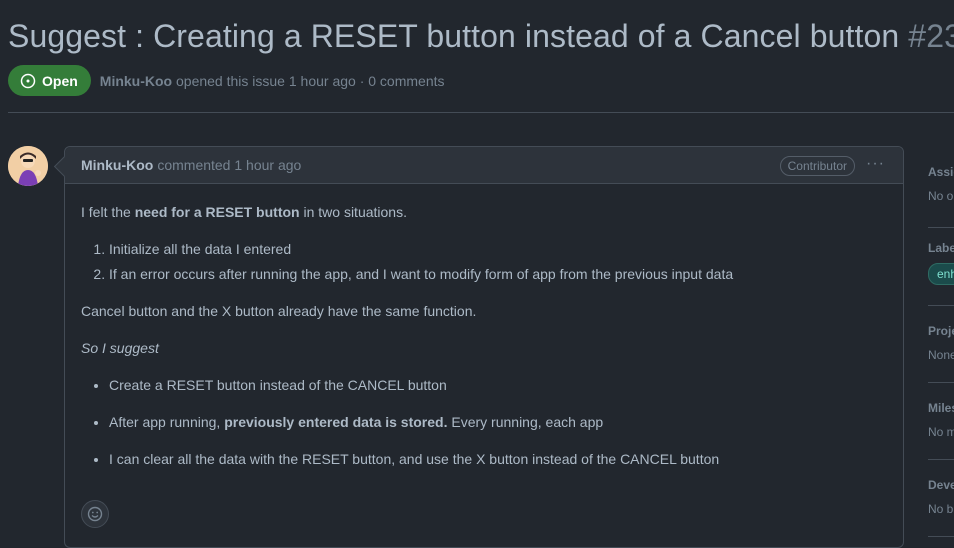 This screenshot has width=954, height=548. I want to click on sidebar-development: Deve No b, so click(941, 497).